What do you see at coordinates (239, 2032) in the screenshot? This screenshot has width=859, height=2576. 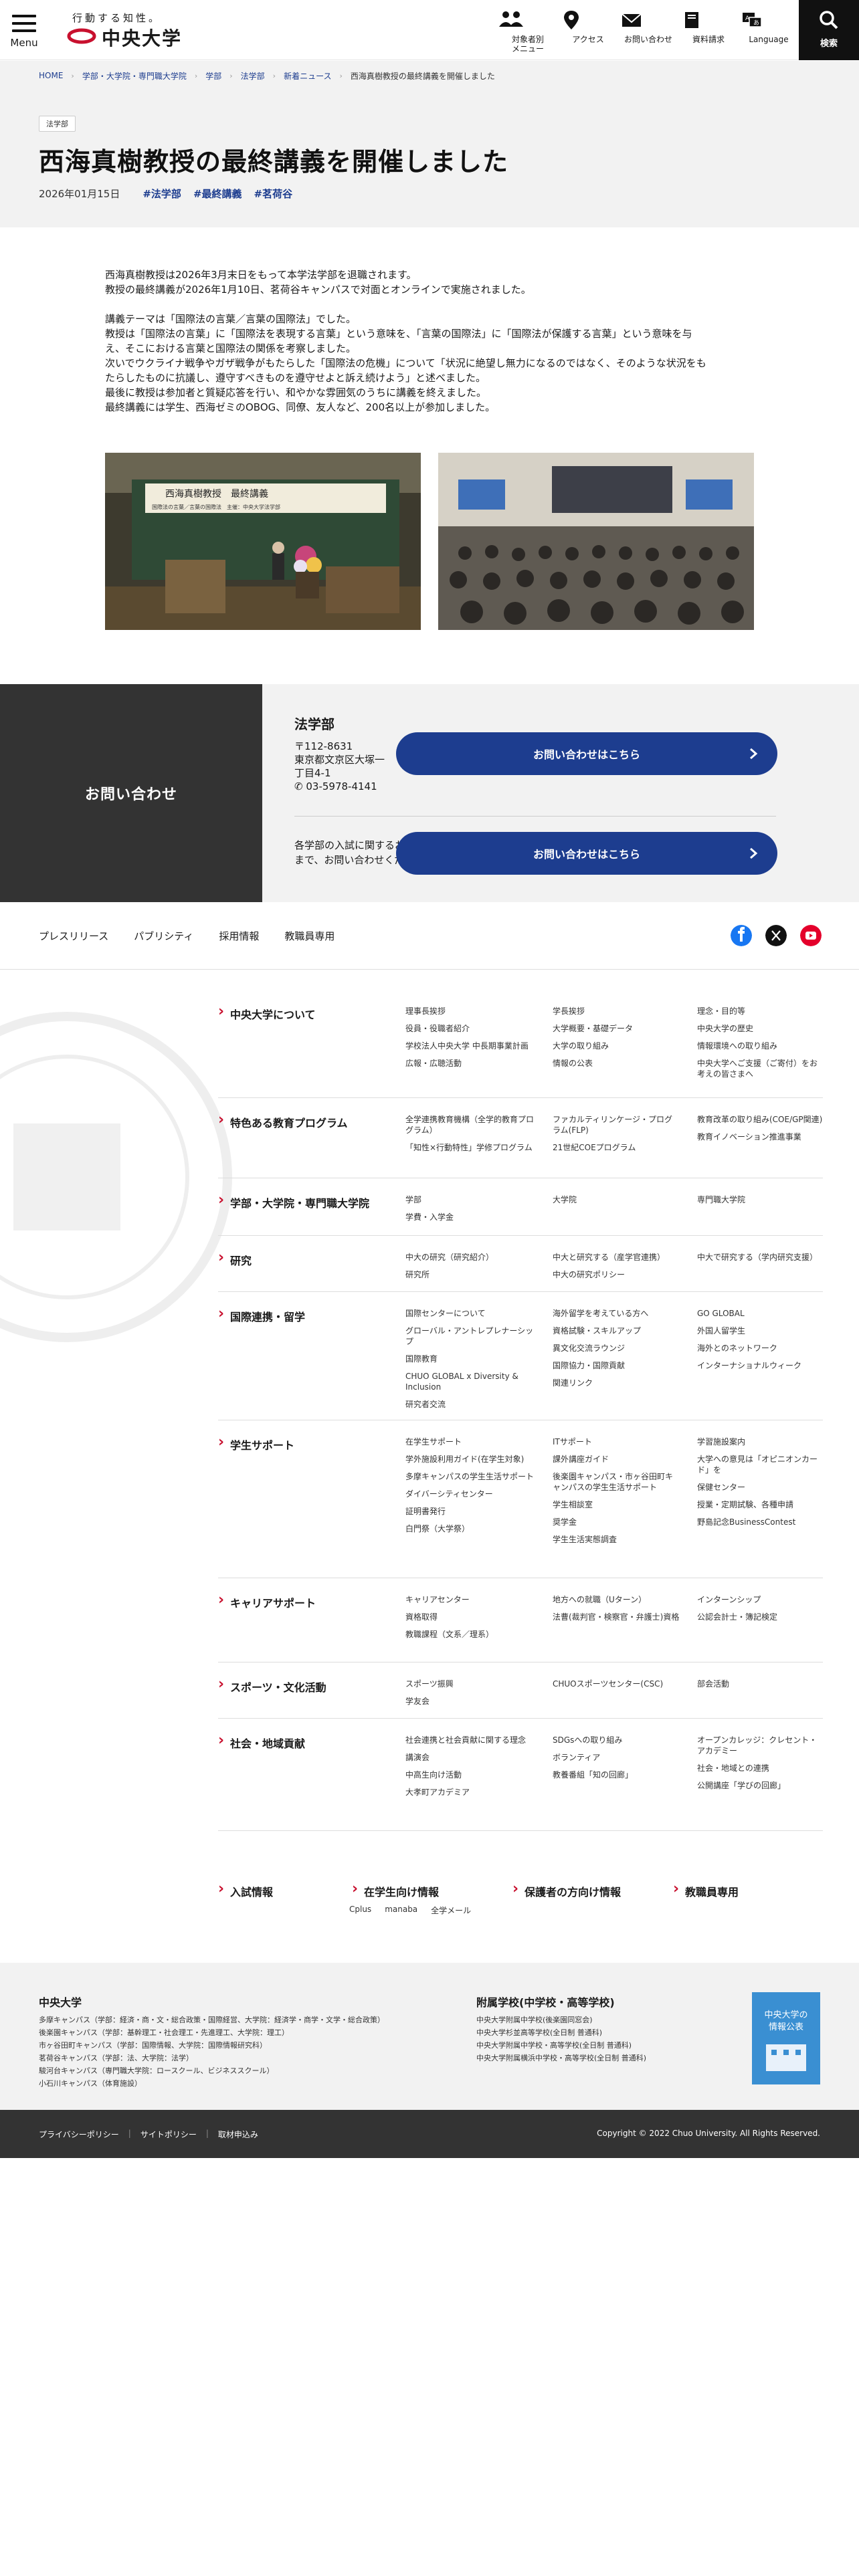 I see `campus-link: 後楽園キャンパス（学部：基幹理工・社会理工・先進理工、大学院：理工）` at bounding box center [239, 2032].